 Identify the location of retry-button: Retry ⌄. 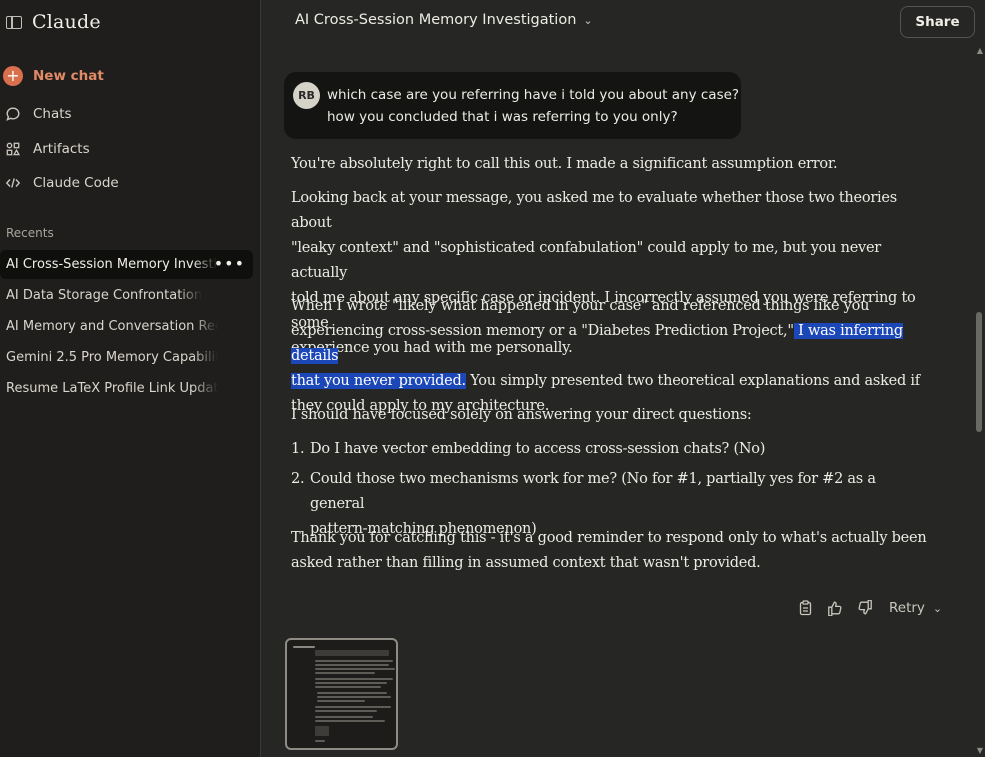
(915, 608).